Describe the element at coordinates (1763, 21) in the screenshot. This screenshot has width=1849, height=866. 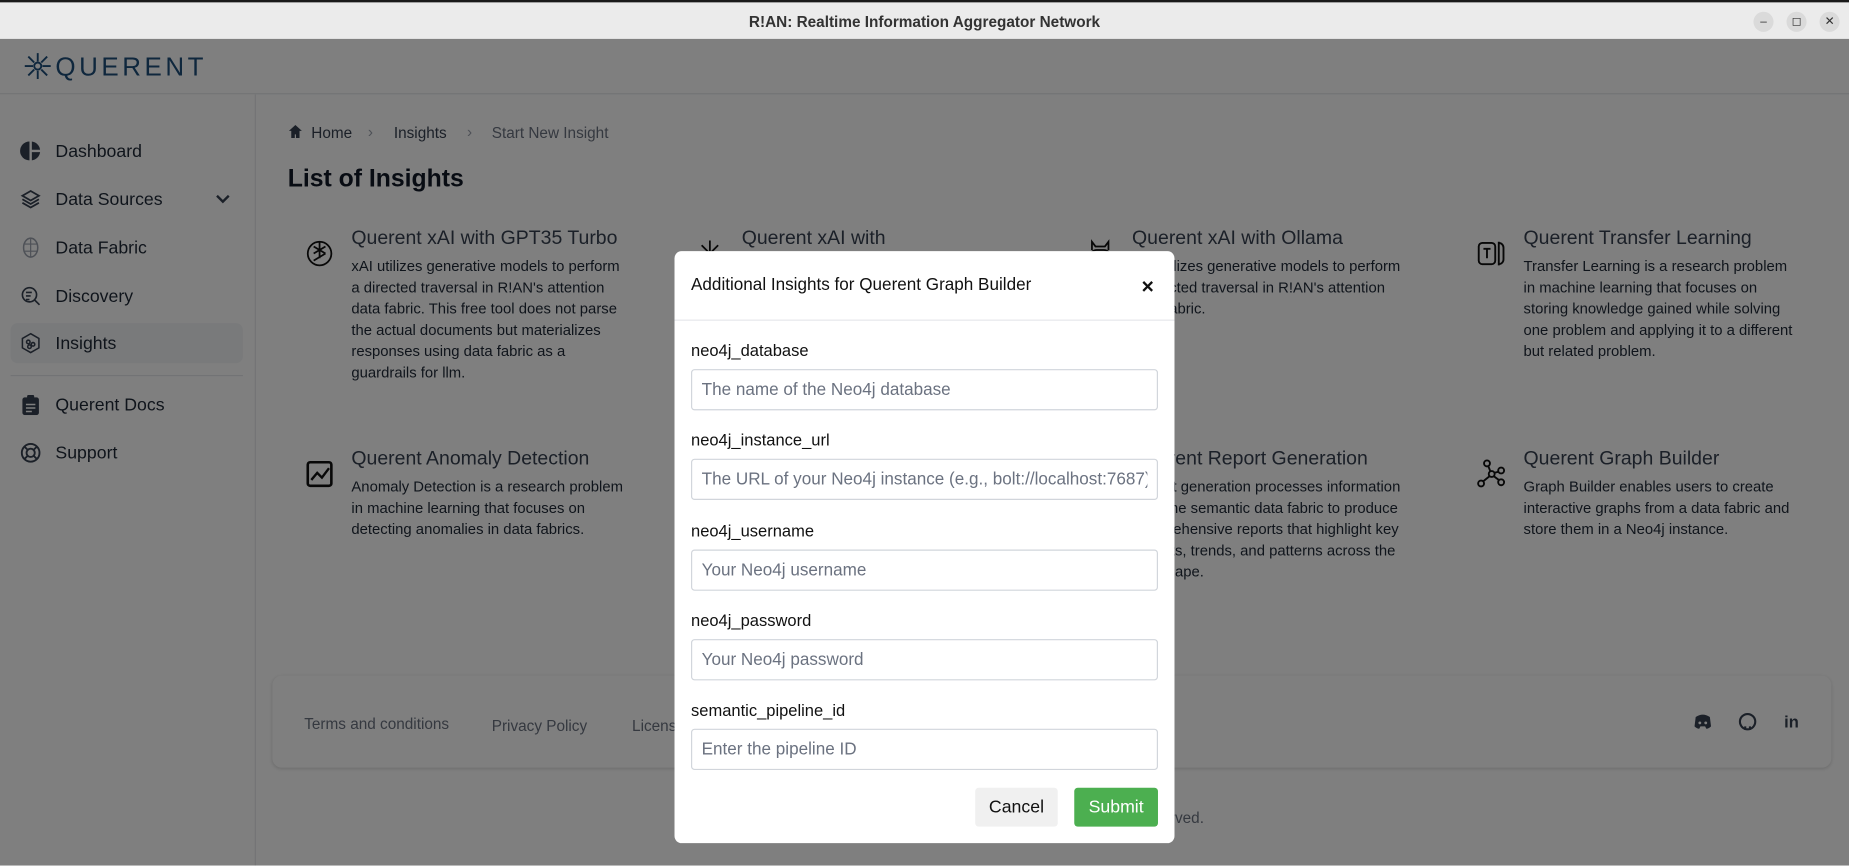
I see `minimize-button: –` at that location.